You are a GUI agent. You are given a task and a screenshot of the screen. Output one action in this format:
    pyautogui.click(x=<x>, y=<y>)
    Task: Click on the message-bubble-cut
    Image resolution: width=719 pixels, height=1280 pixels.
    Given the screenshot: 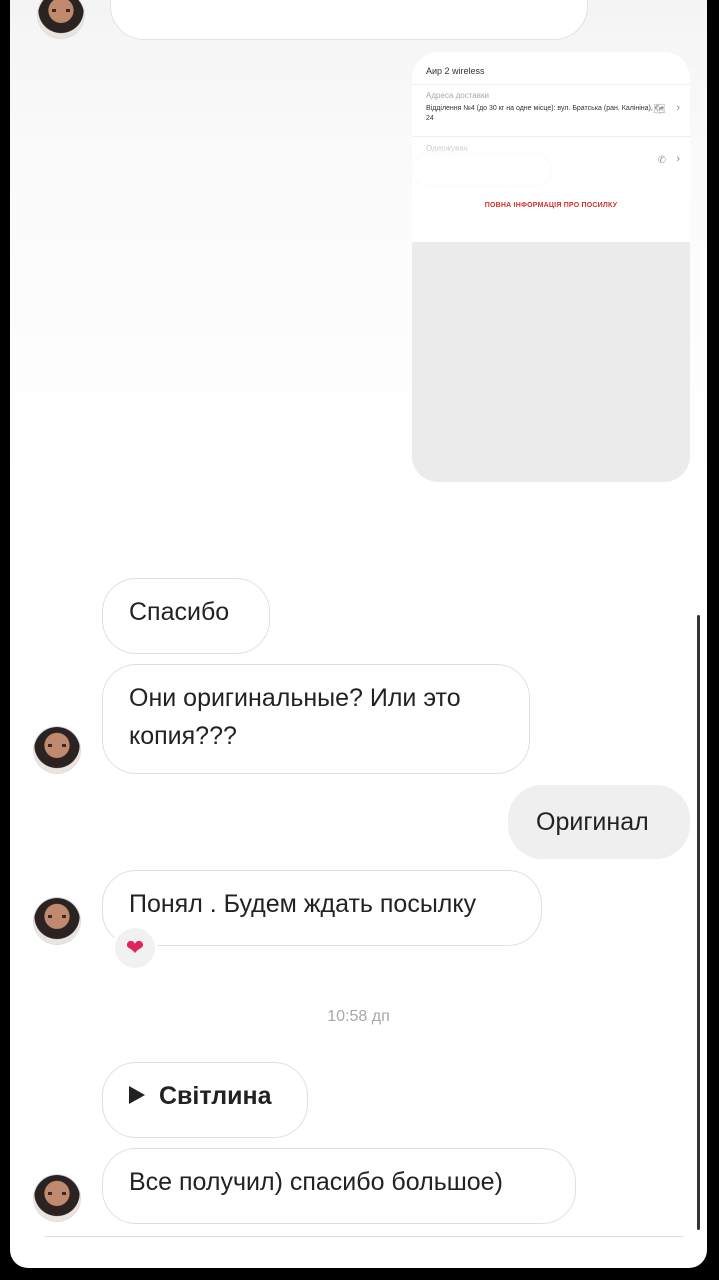 What is the action you would take?
    pyautogui.click(x=349, y=20)
    